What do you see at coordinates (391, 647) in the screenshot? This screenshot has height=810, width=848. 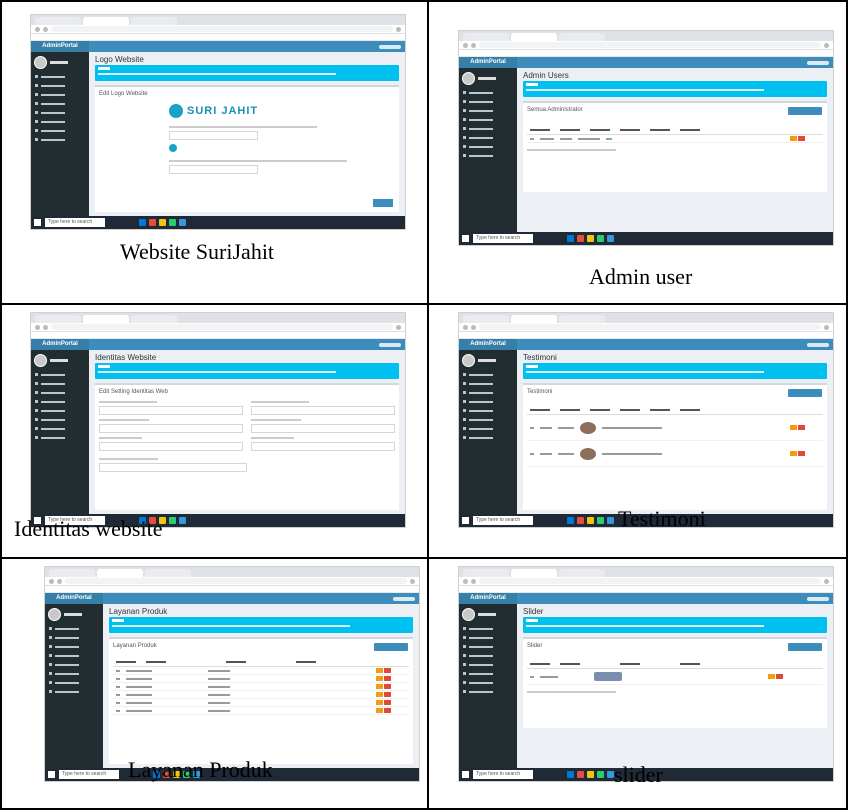 I see `add-layanan-button` at bounding box center [391, 647].